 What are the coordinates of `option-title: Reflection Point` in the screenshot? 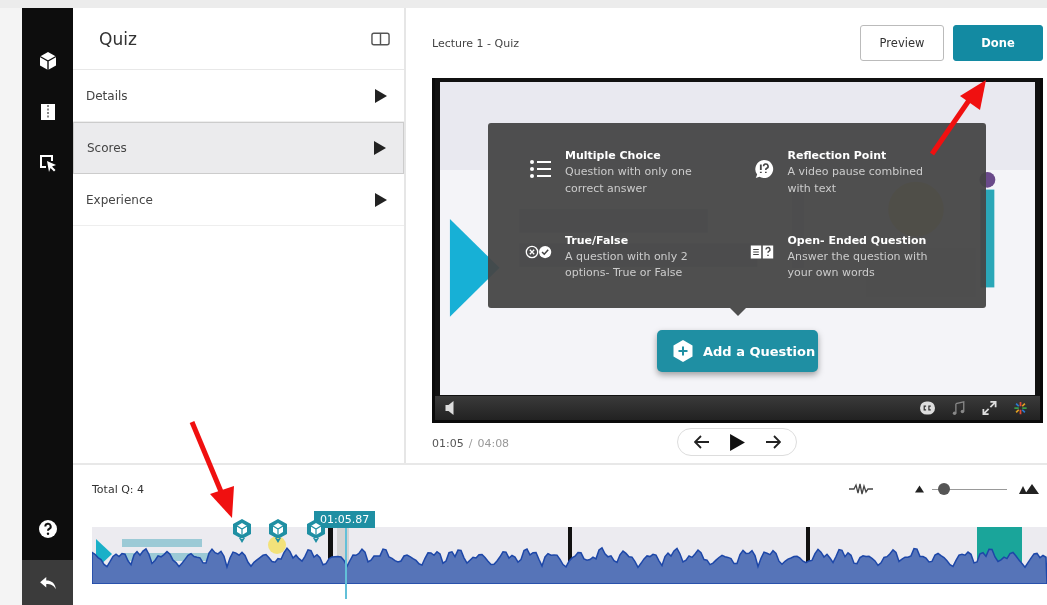 It's located at (837, 155).